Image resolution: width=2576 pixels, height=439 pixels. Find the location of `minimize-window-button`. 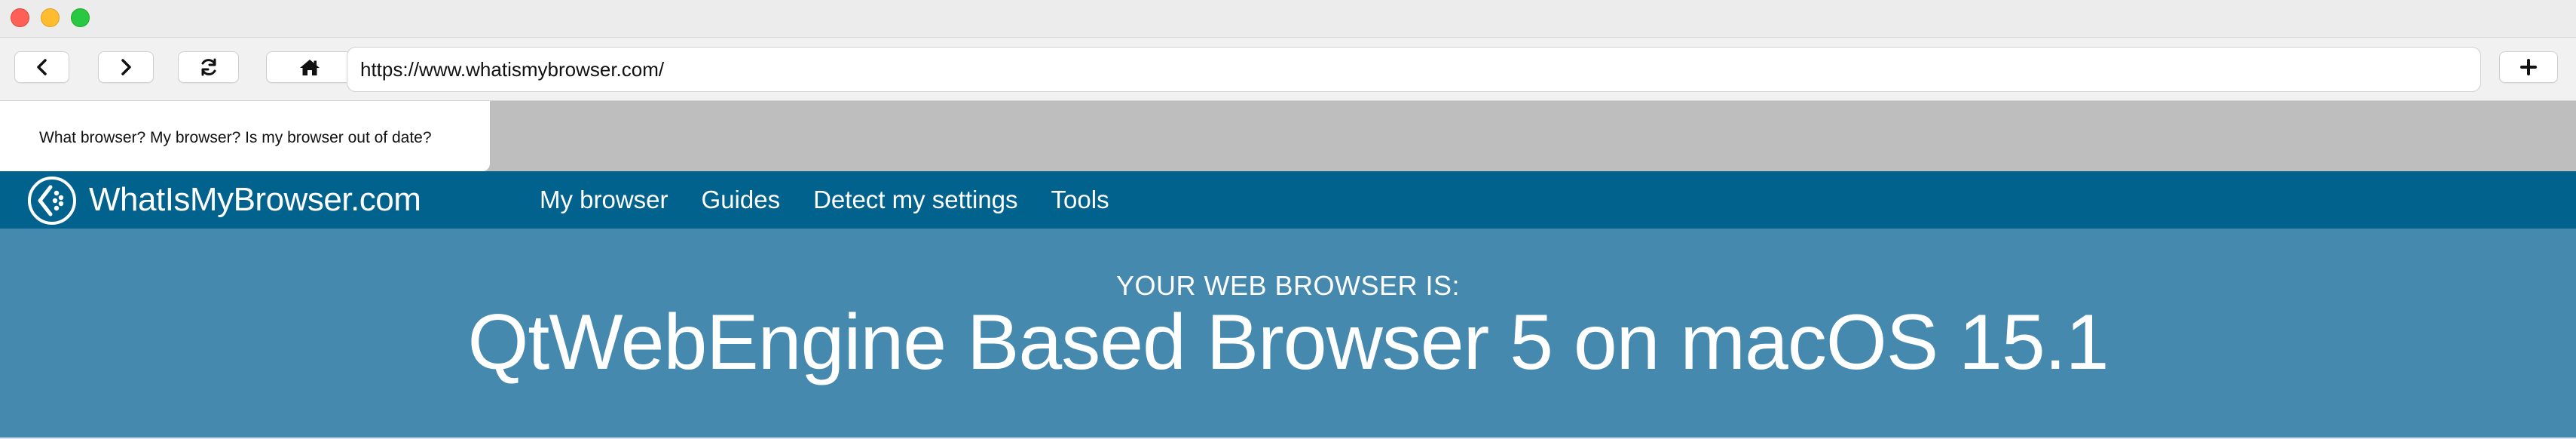

minimize-window-button is located at coordinates (50, 17).